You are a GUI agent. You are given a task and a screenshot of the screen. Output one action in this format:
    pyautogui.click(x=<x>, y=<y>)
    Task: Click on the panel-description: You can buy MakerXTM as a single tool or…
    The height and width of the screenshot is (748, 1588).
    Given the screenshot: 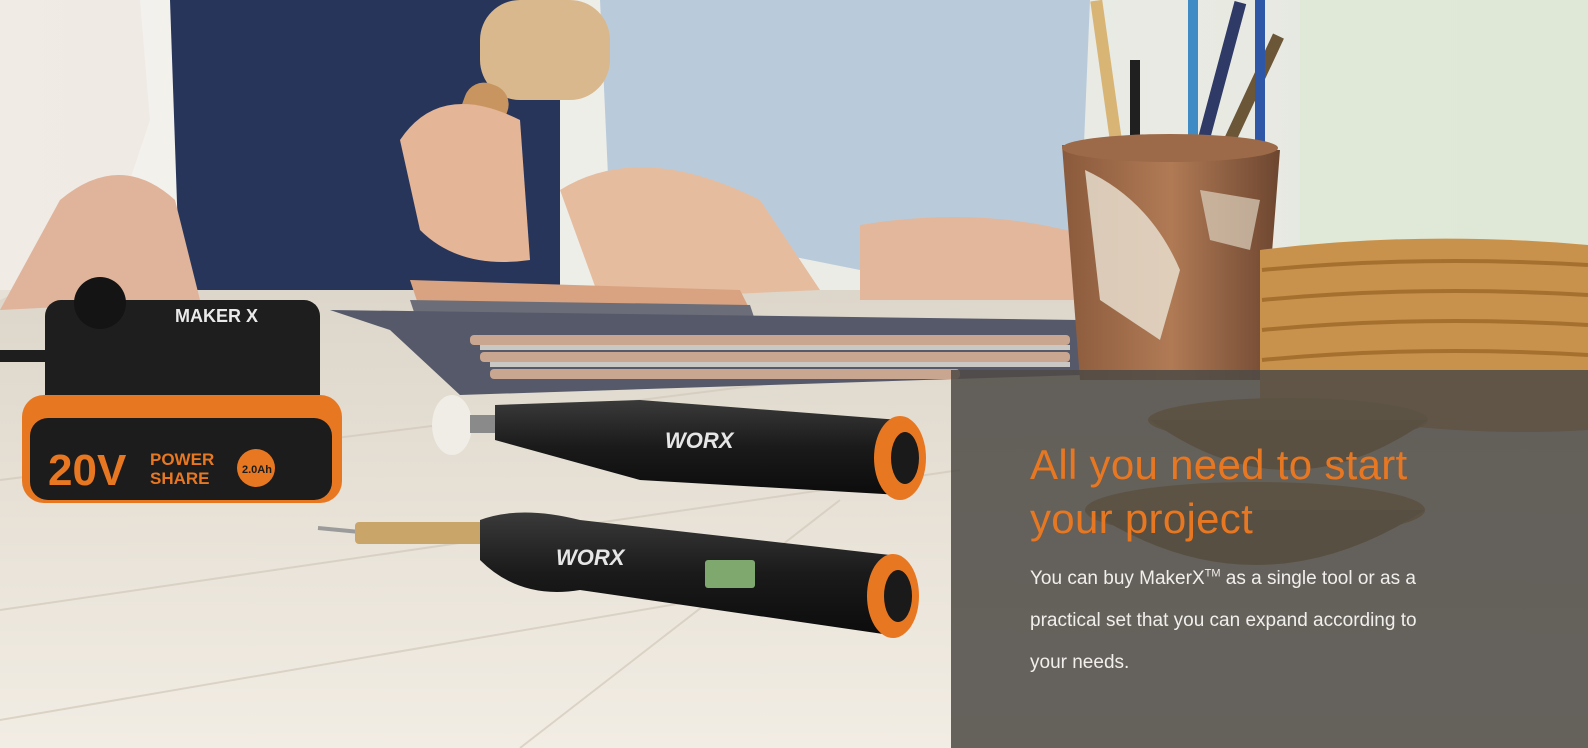 What is the action you would take?
    pyautogui.click(x=1240, y=621)
    